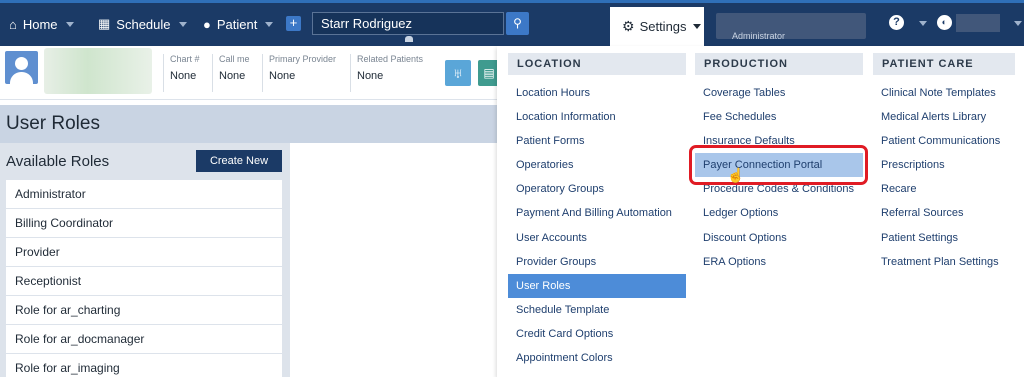  I want to click on role-item: Billing Coordinator, so click(144, 223).